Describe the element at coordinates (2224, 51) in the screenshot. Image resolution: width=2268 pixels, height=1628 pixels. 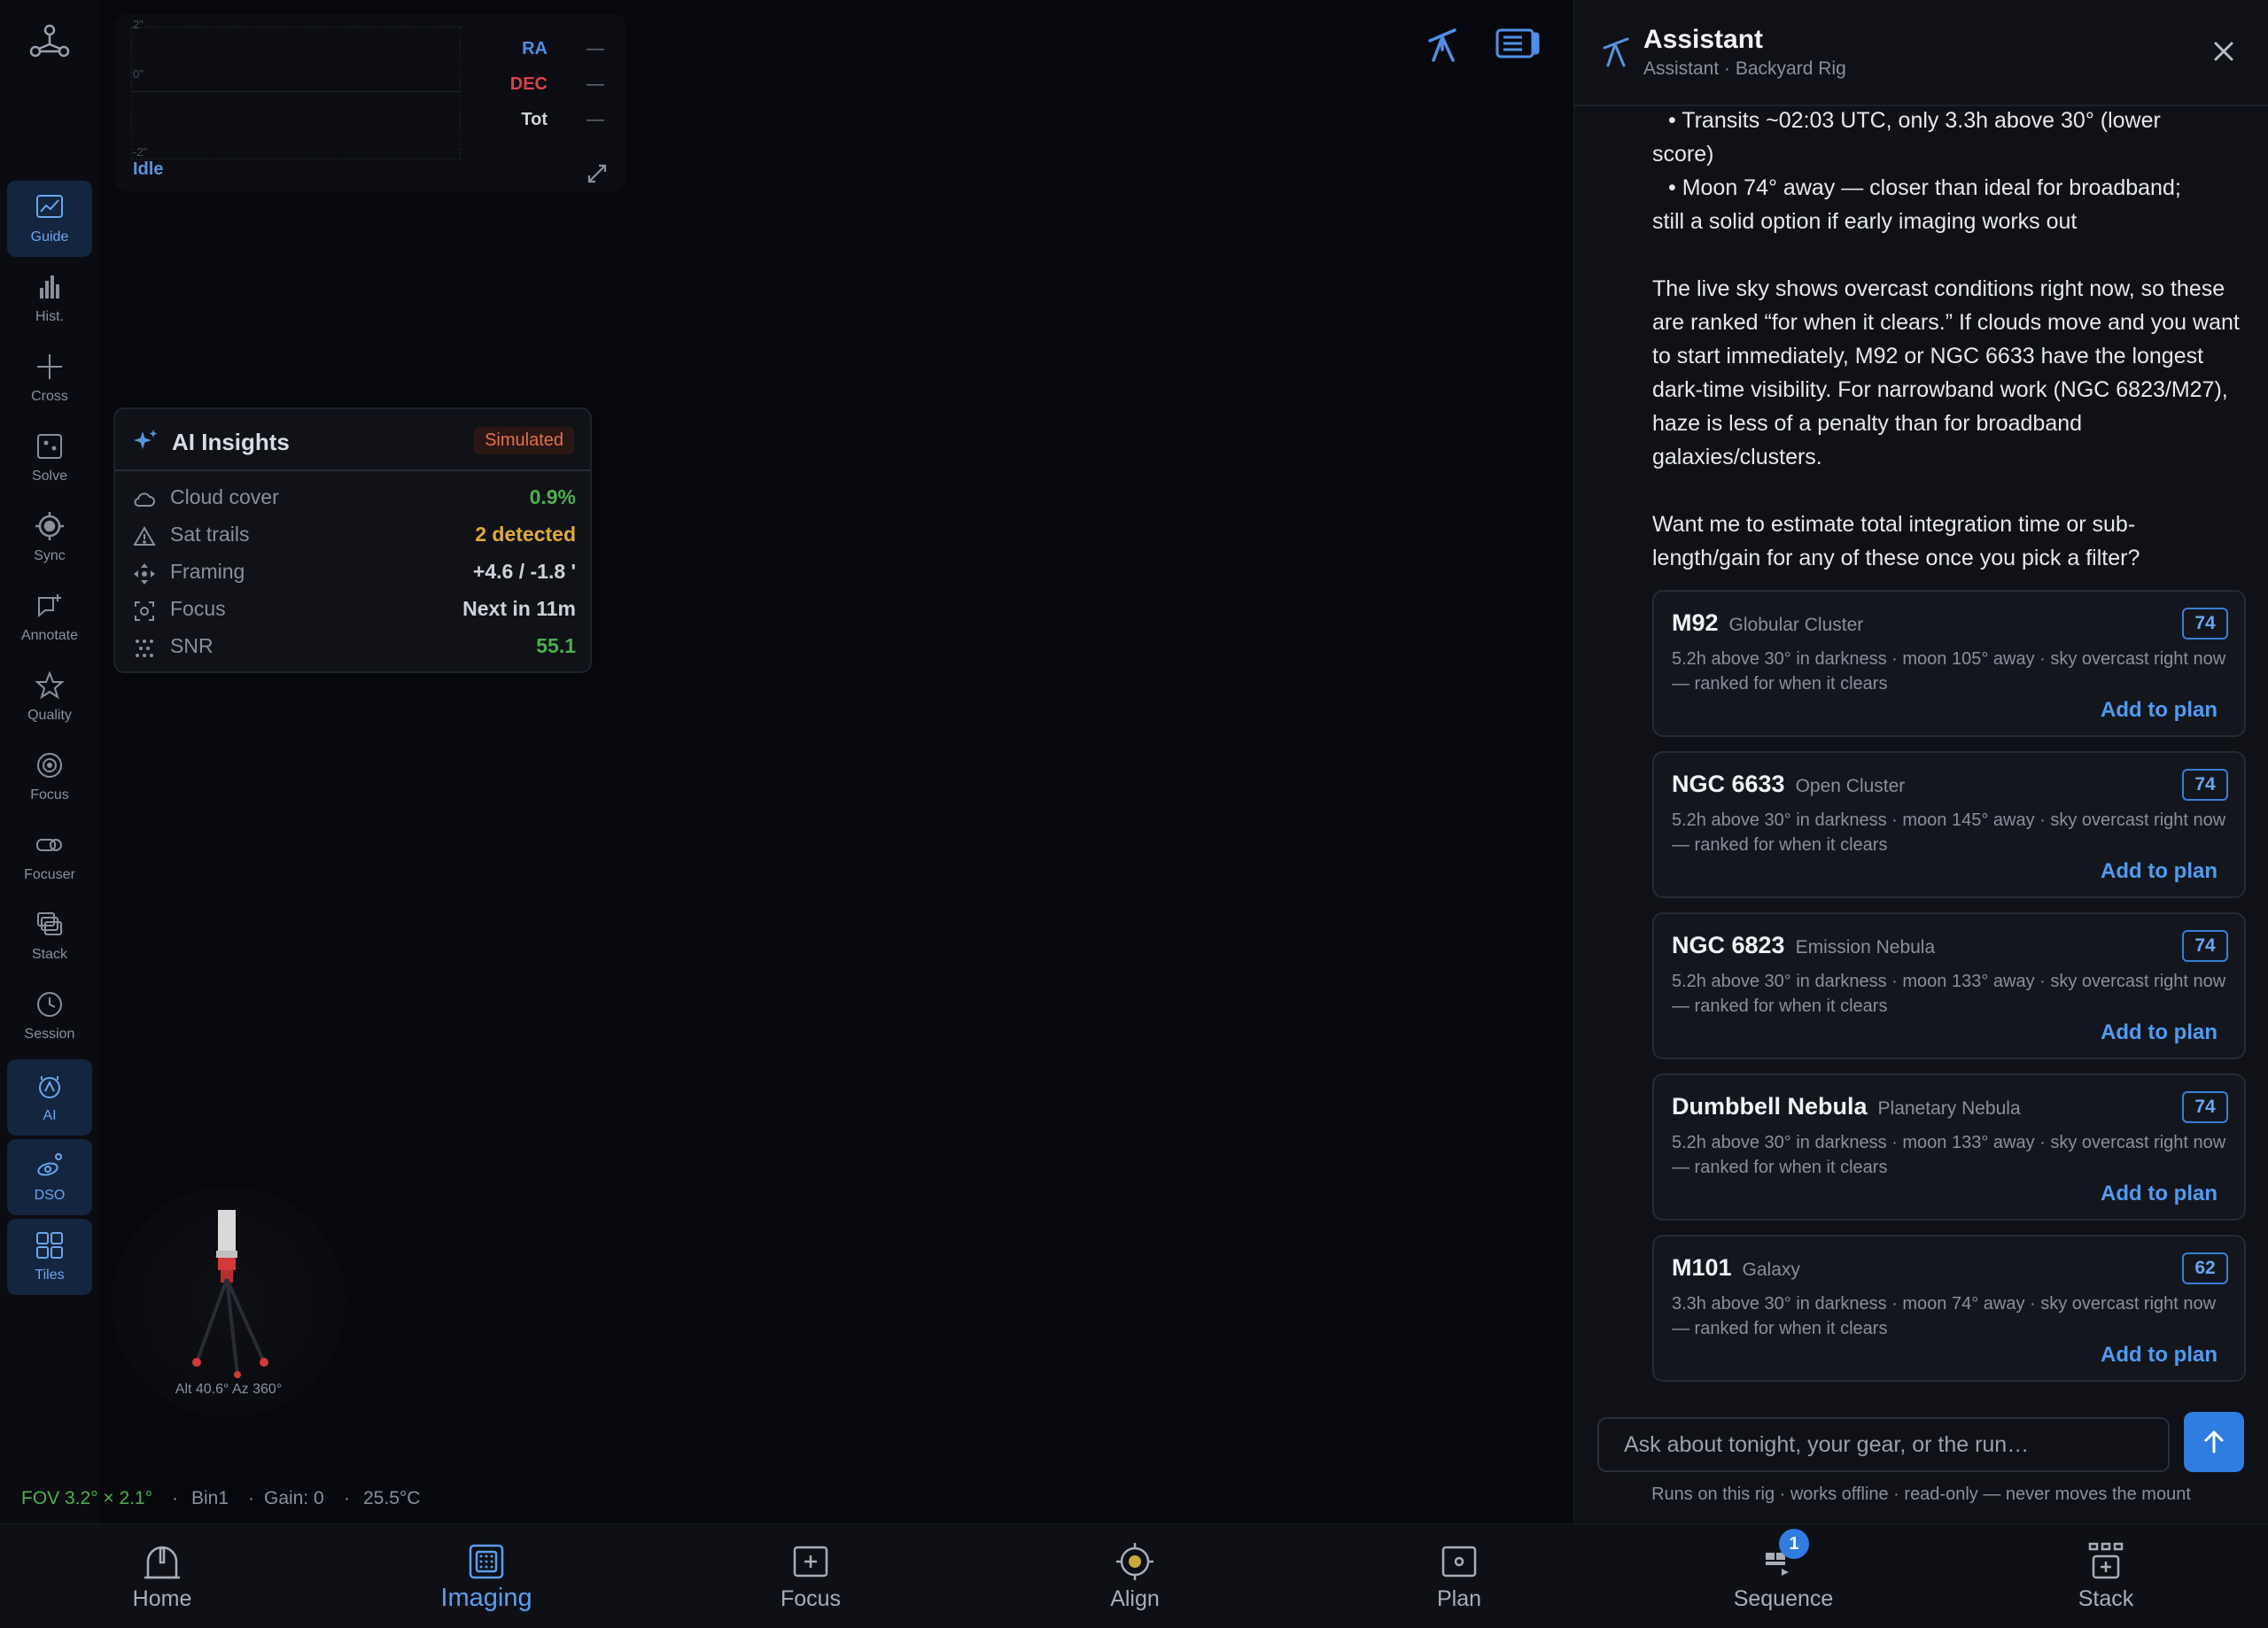
I see `close-icon` at that location.